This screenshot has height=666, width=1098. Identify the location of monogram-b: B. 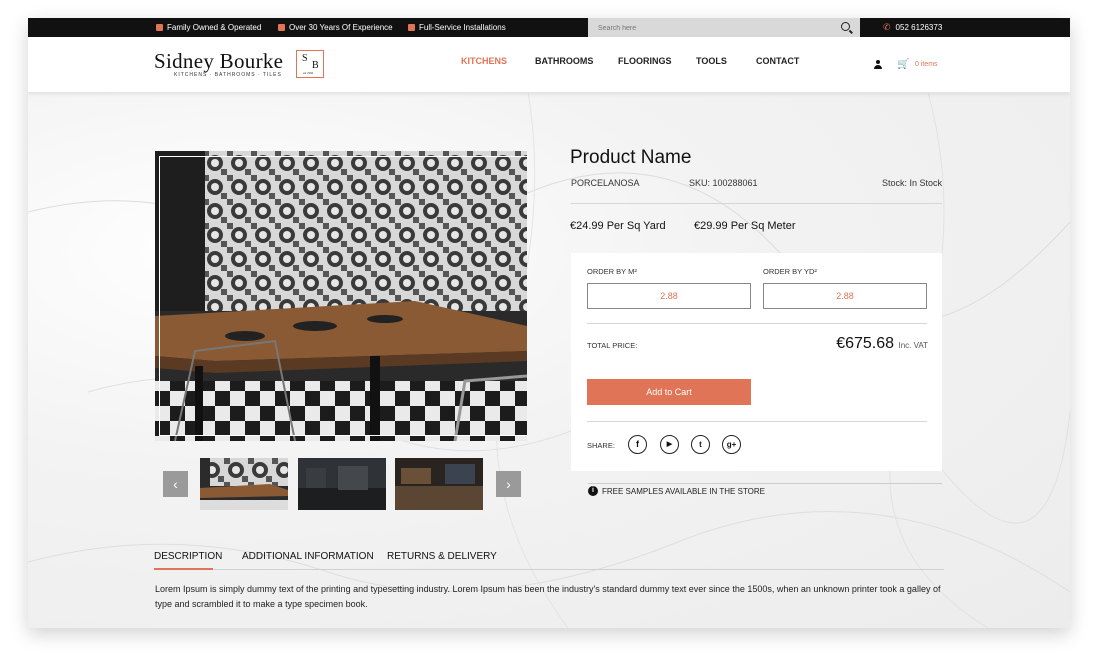
(315, 65).